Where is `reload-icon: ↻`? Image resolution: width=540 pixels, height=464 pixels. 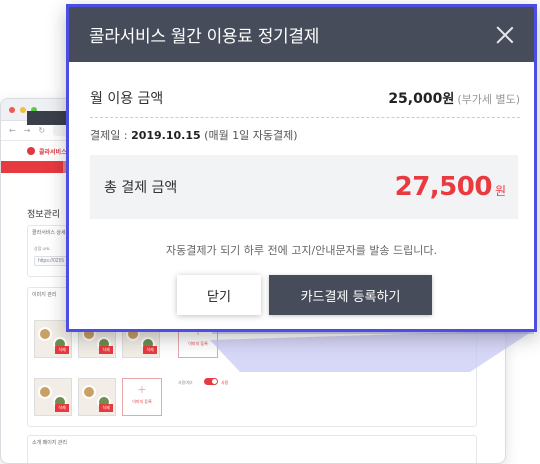
reload-icon: ↻ is located at coordinates (41, 130).